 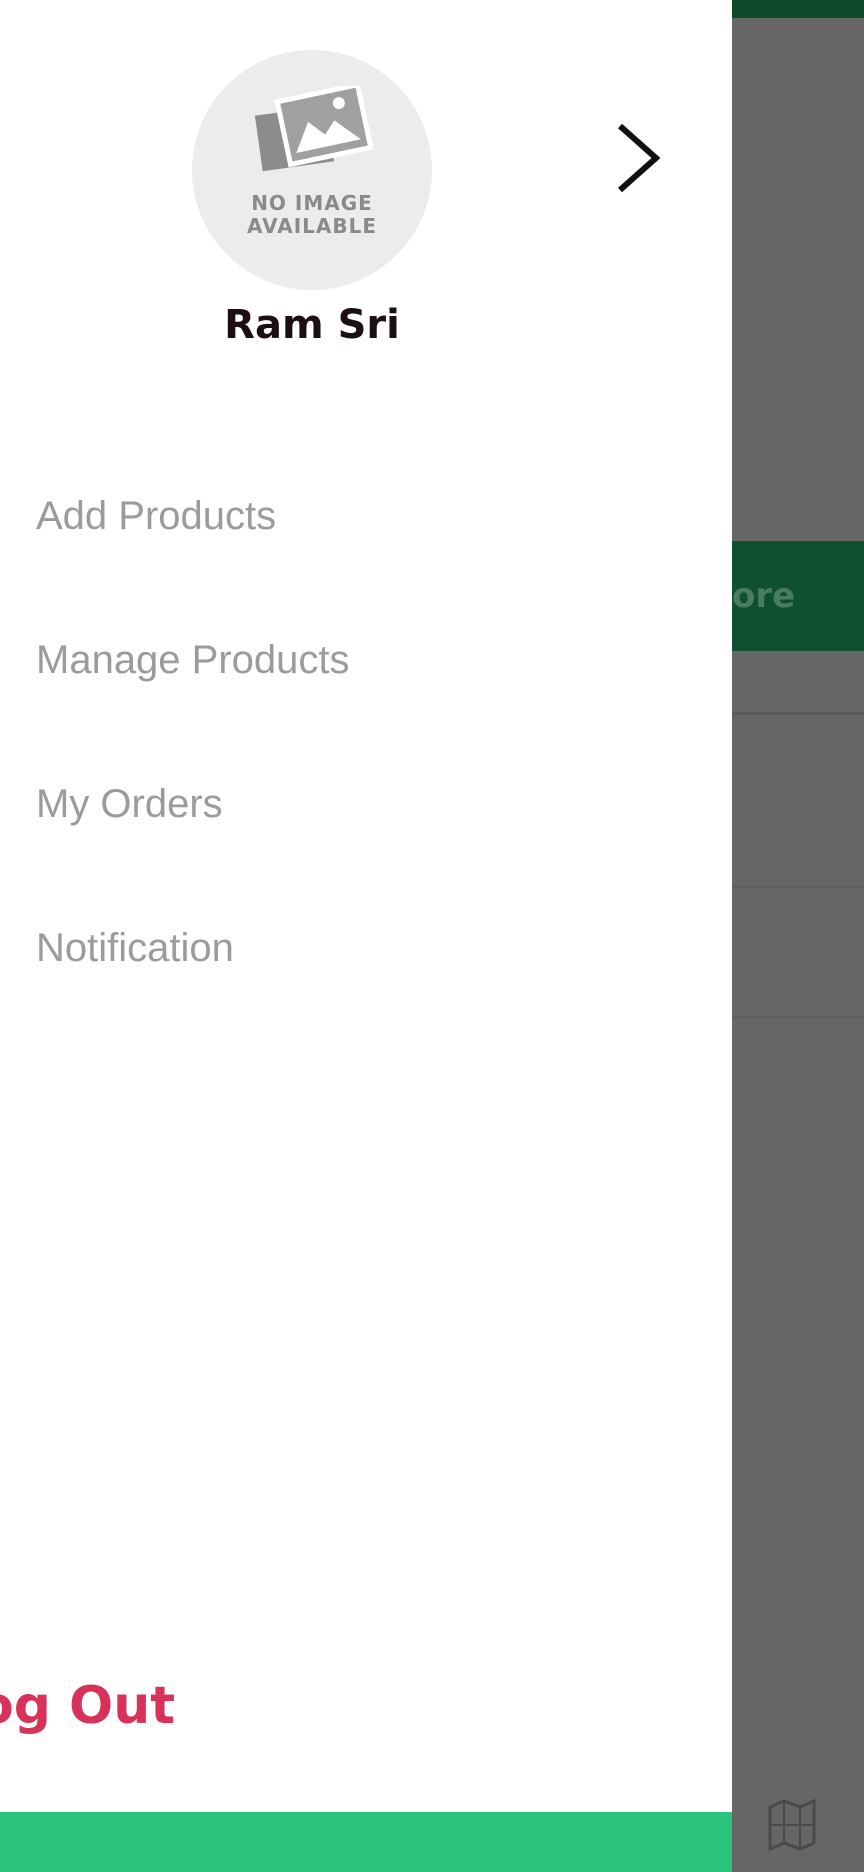 What do you see at coordinates (314, 129) in the screenshot?
I see `image-placeholder-icon` at bounding box center [314, 129].